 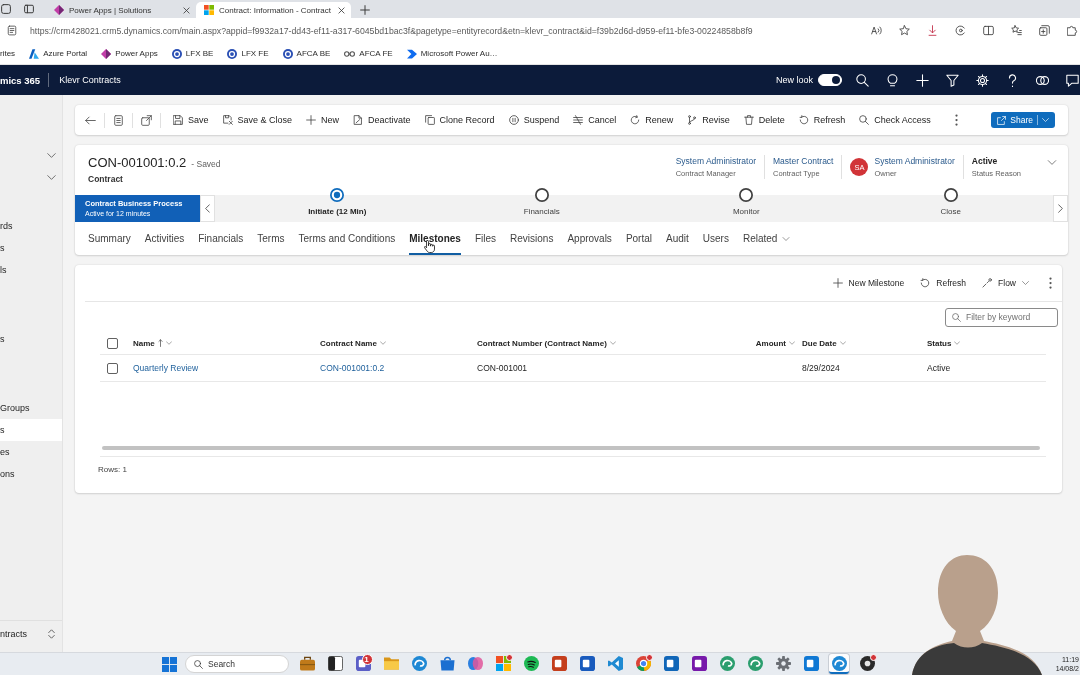 What do you see at coordinates (1001, 317) in the screenshot?
I see `filter-field: Filter by keyword` at bounding box center [1001, 317].